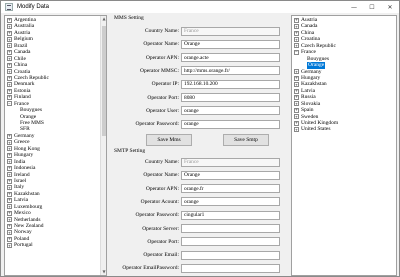  I want to click on tree-item-label: United States, so click(316, 129).